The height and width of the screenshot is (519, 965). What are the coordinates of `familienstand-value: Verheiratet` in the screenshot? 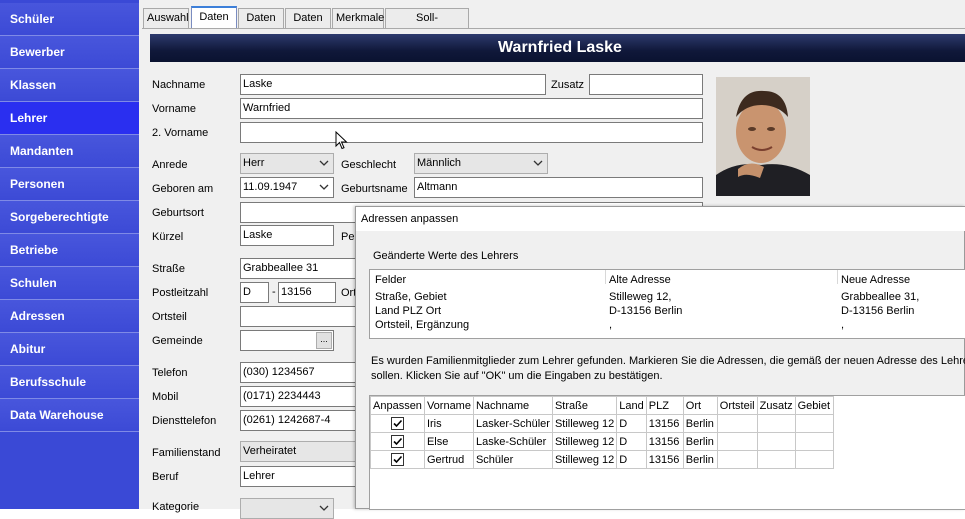 It's located at (270, 451).